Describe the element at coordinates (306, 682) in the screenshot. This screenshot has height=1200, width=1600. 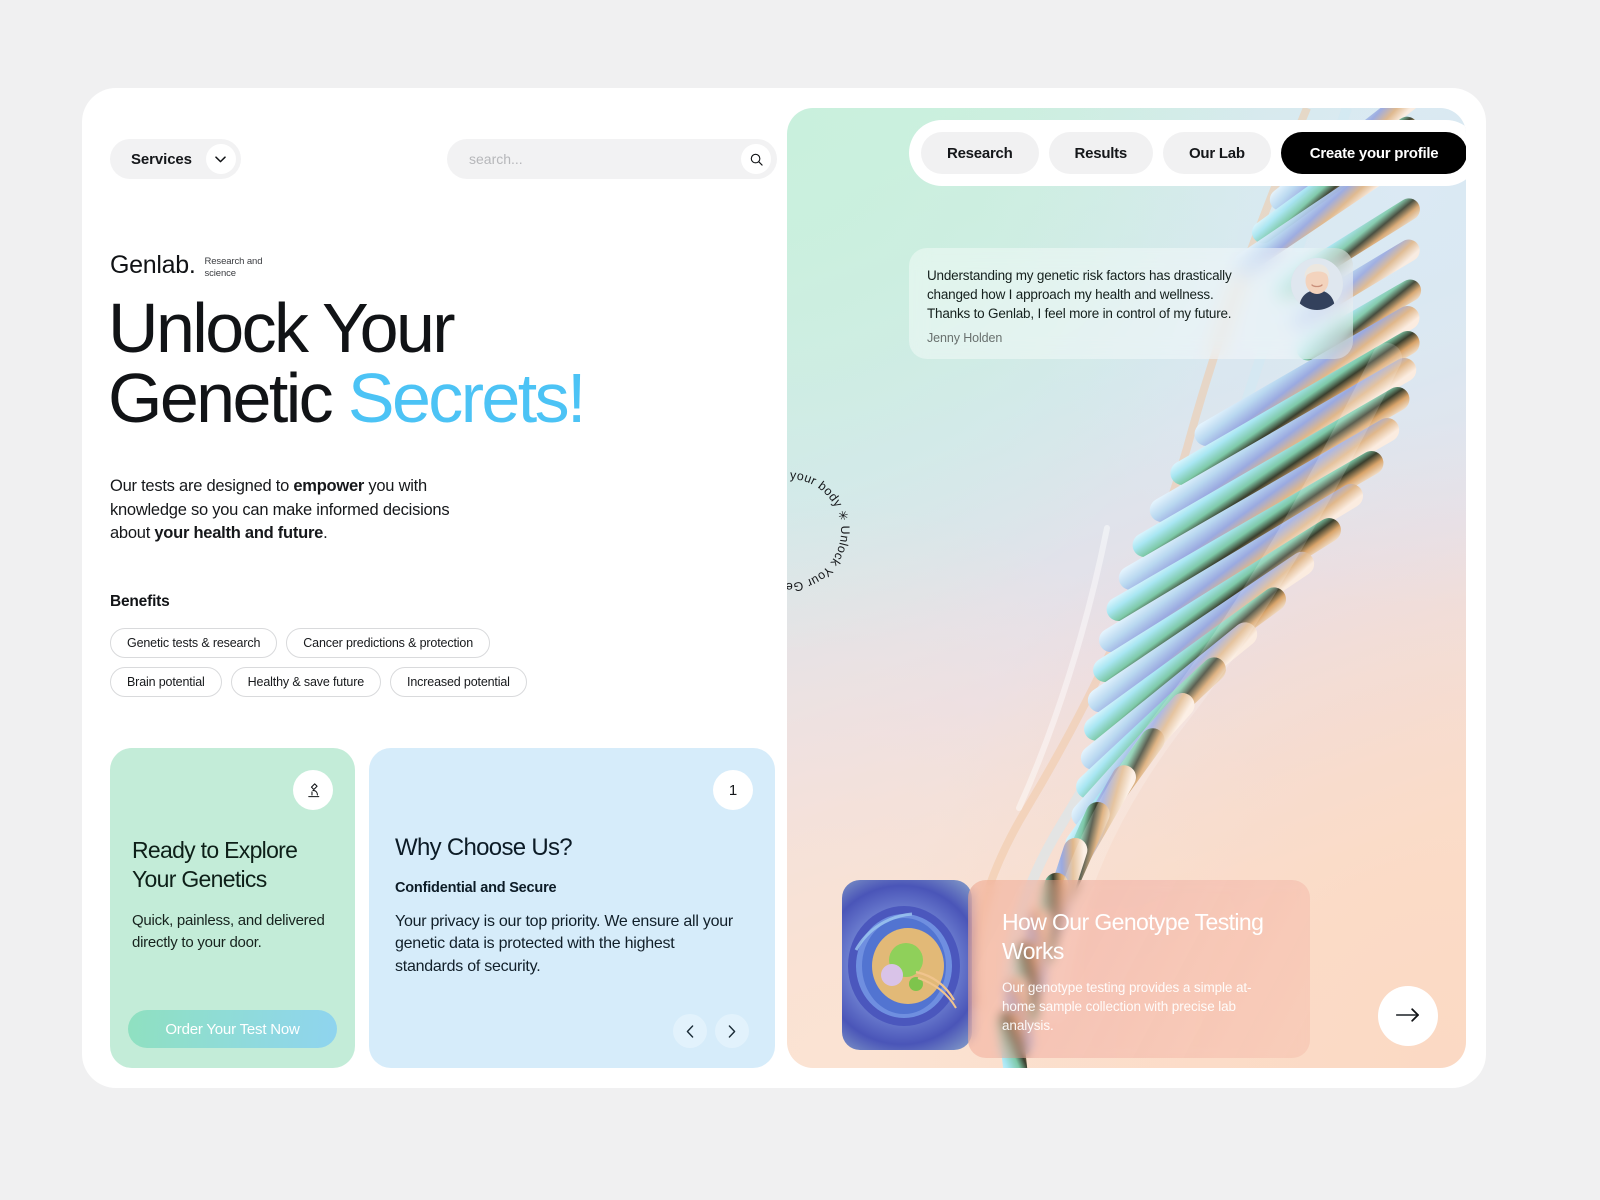
I see `benefit-tag: Healthy & save future` at that location.